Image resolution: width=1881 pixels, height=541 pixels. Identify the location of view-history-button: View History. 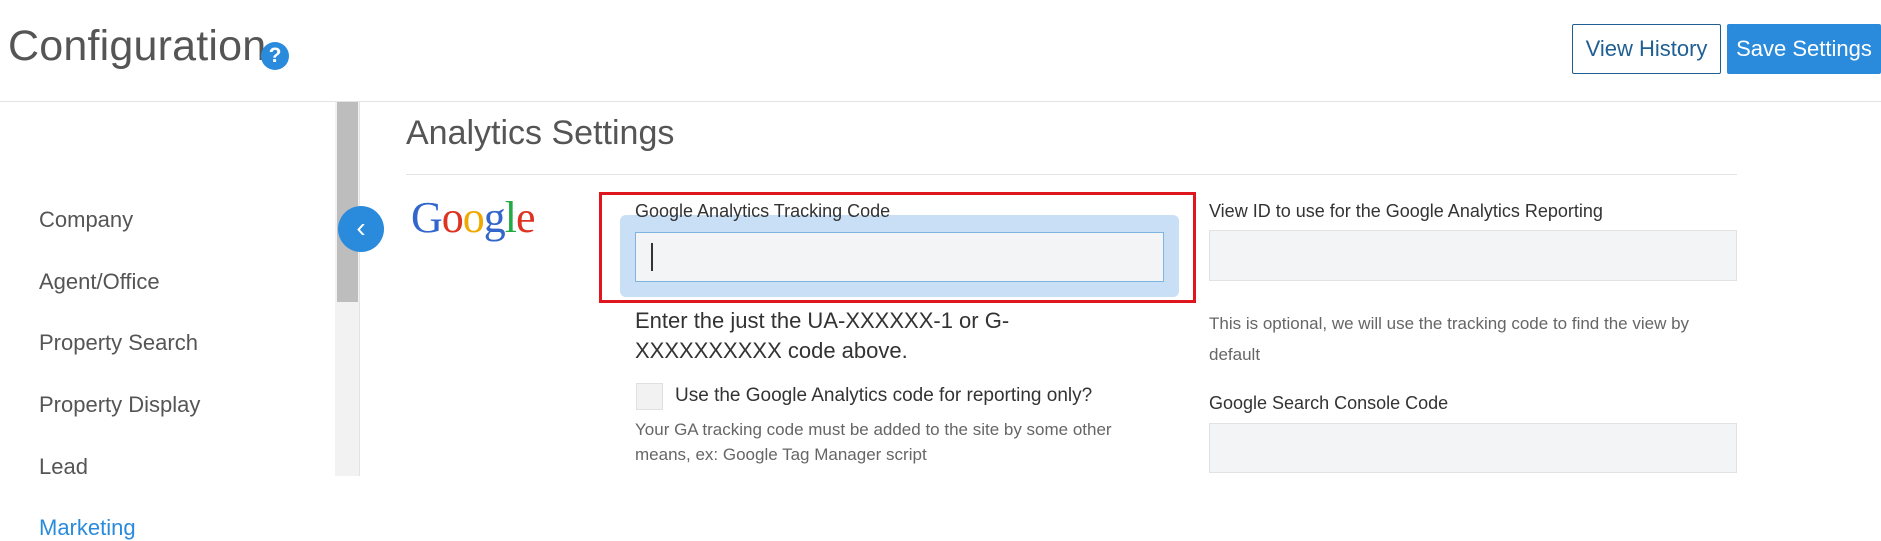
(1646, 49).